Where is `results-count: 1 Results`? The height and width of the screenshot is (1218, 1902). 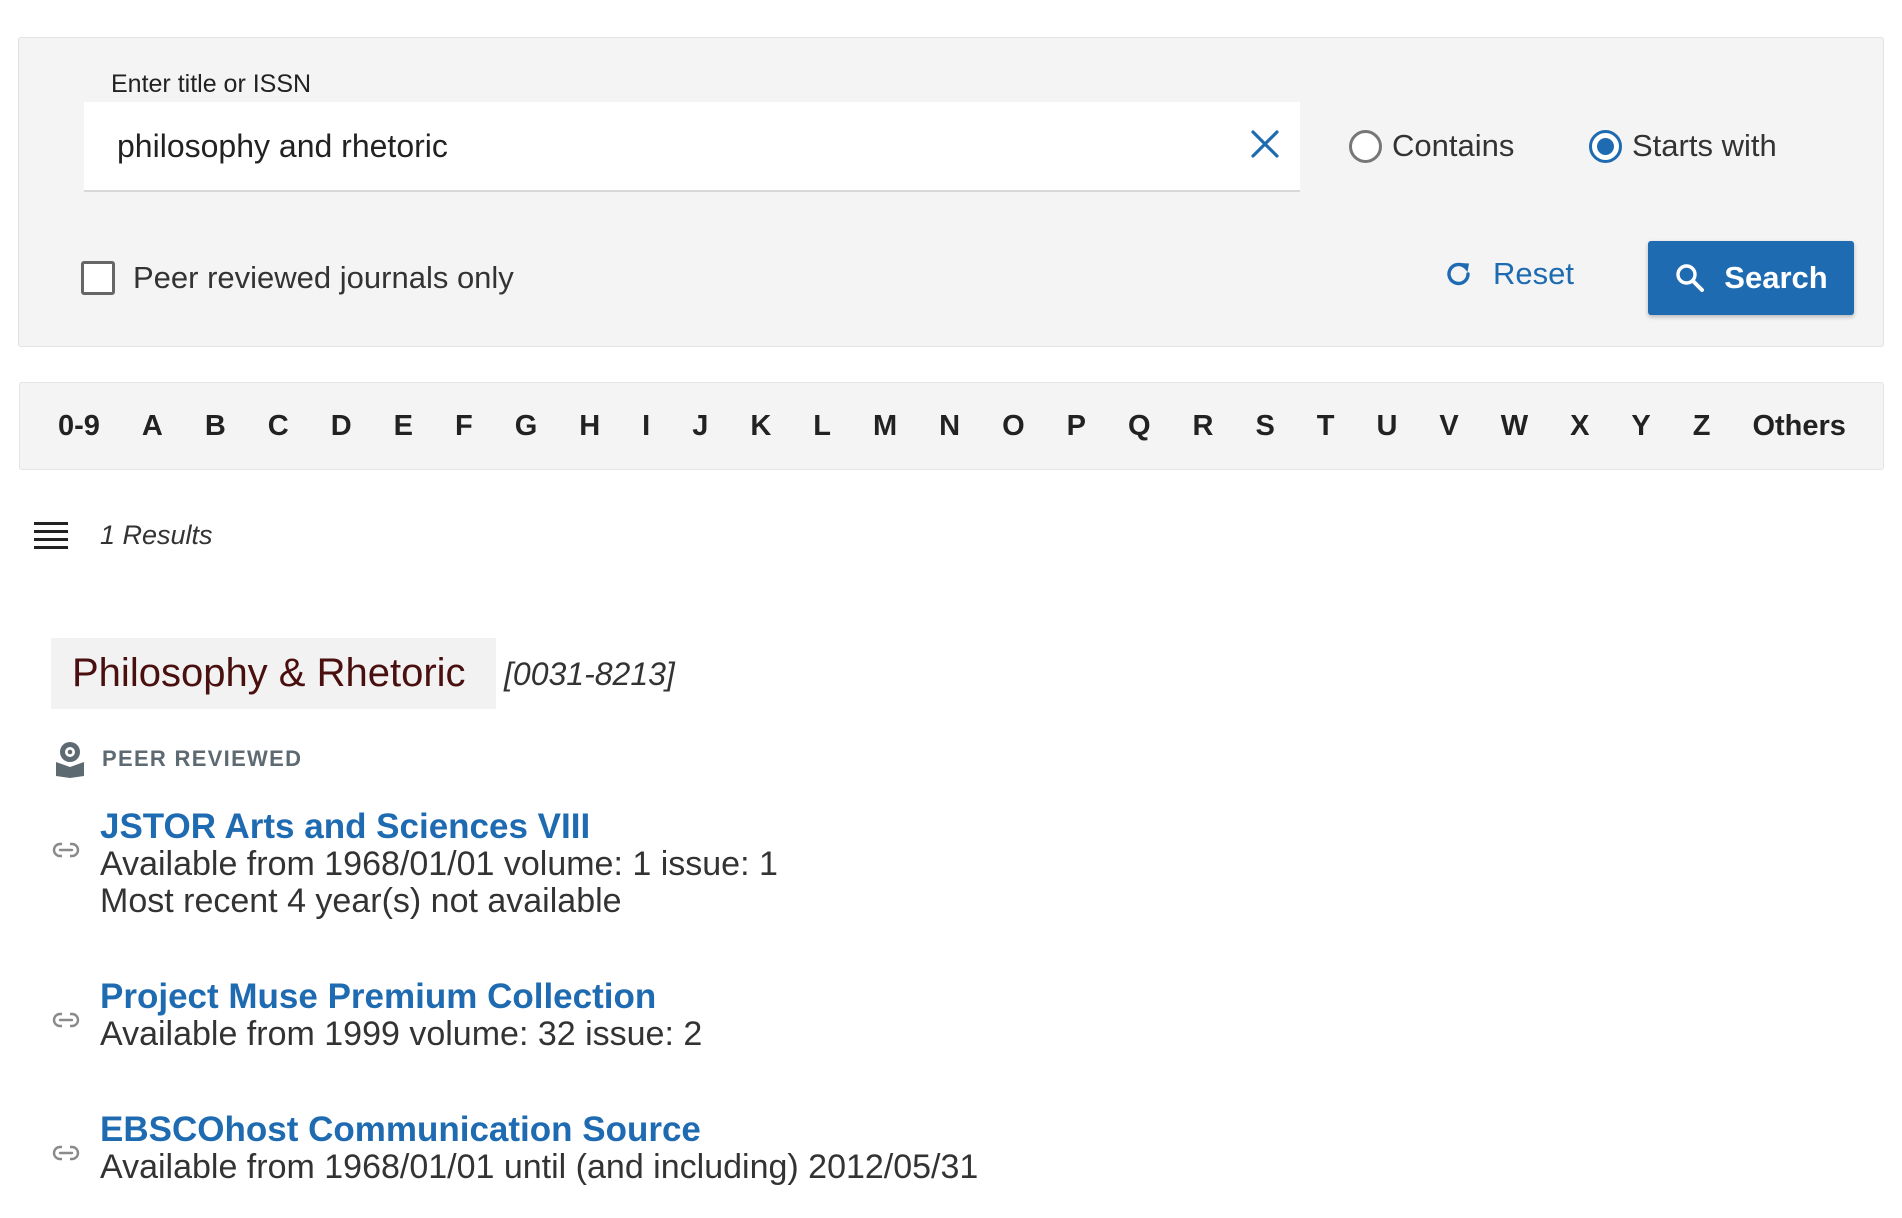
results-count: 1 Results is located at coordinates (156, 535).